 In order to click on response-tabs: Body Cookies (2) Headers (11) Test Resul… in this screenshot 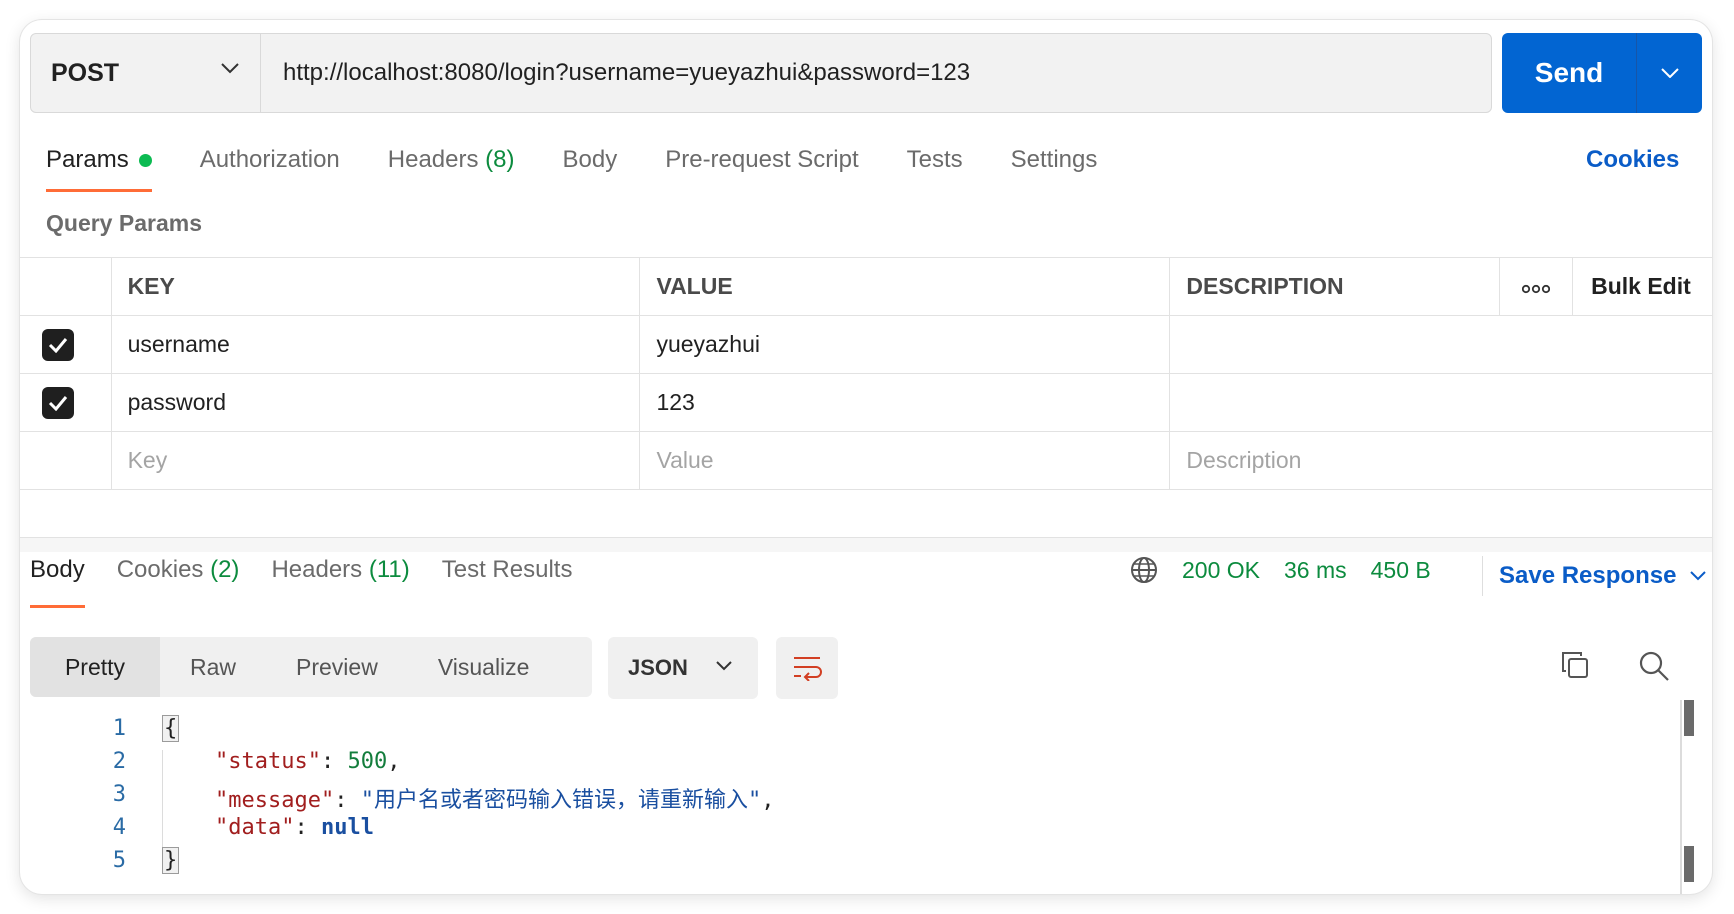, I will do `click(317, 580)`.